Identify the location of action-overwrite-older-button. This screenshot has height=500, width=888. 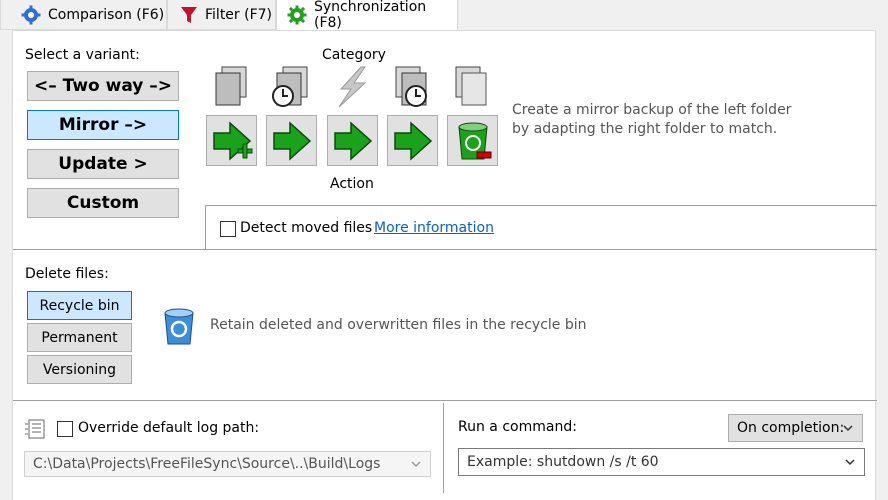
(412, 140).